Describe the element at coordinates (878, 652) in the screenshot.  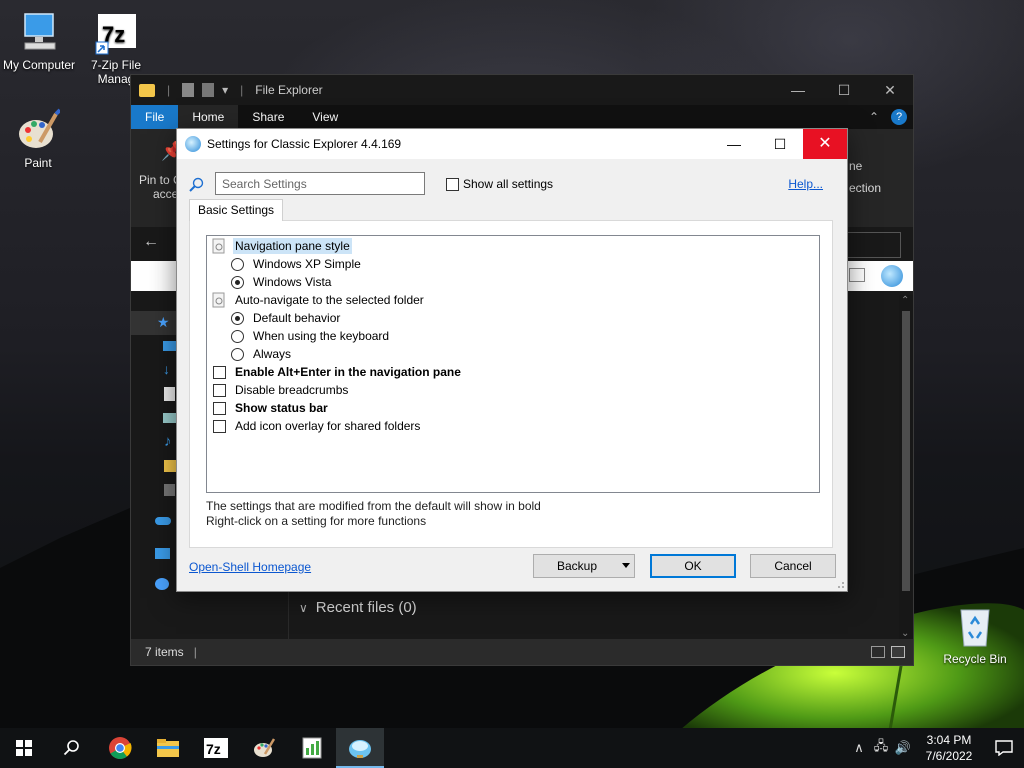
I see `details-view-icon` at that location.